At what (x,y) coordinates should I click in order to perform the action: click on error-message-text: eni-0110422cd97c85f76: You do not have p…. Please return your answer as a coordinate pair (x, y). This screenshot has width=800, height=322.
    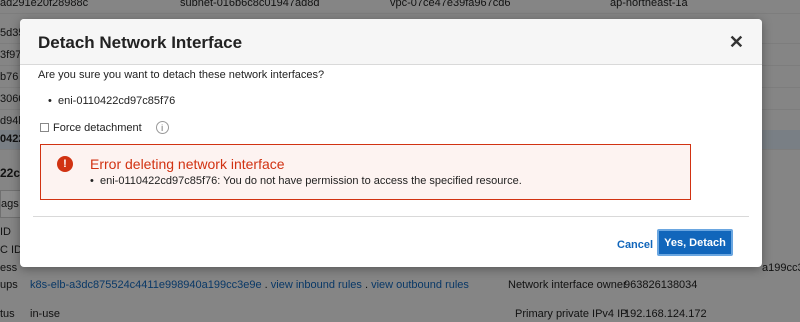
    Looking at the image, I should click on (311, 181).